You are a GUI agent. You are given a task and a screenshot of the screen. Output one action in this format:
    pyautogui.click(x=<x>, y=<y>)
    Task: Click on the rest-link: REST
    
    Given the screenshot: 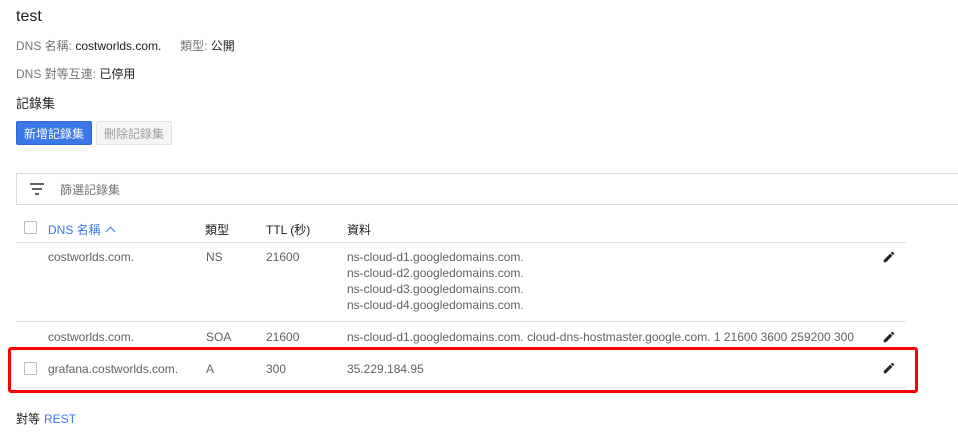 What is the action you would take?
    pyautogui.click(x=60, y=419)
    